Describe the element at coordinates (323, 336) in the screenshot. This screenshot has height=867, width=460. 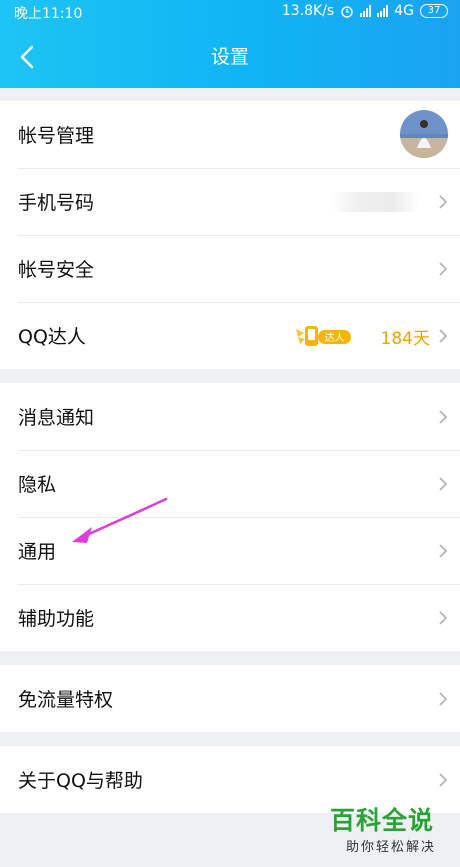
I see `daren-badge-icon: 达人` at that location.